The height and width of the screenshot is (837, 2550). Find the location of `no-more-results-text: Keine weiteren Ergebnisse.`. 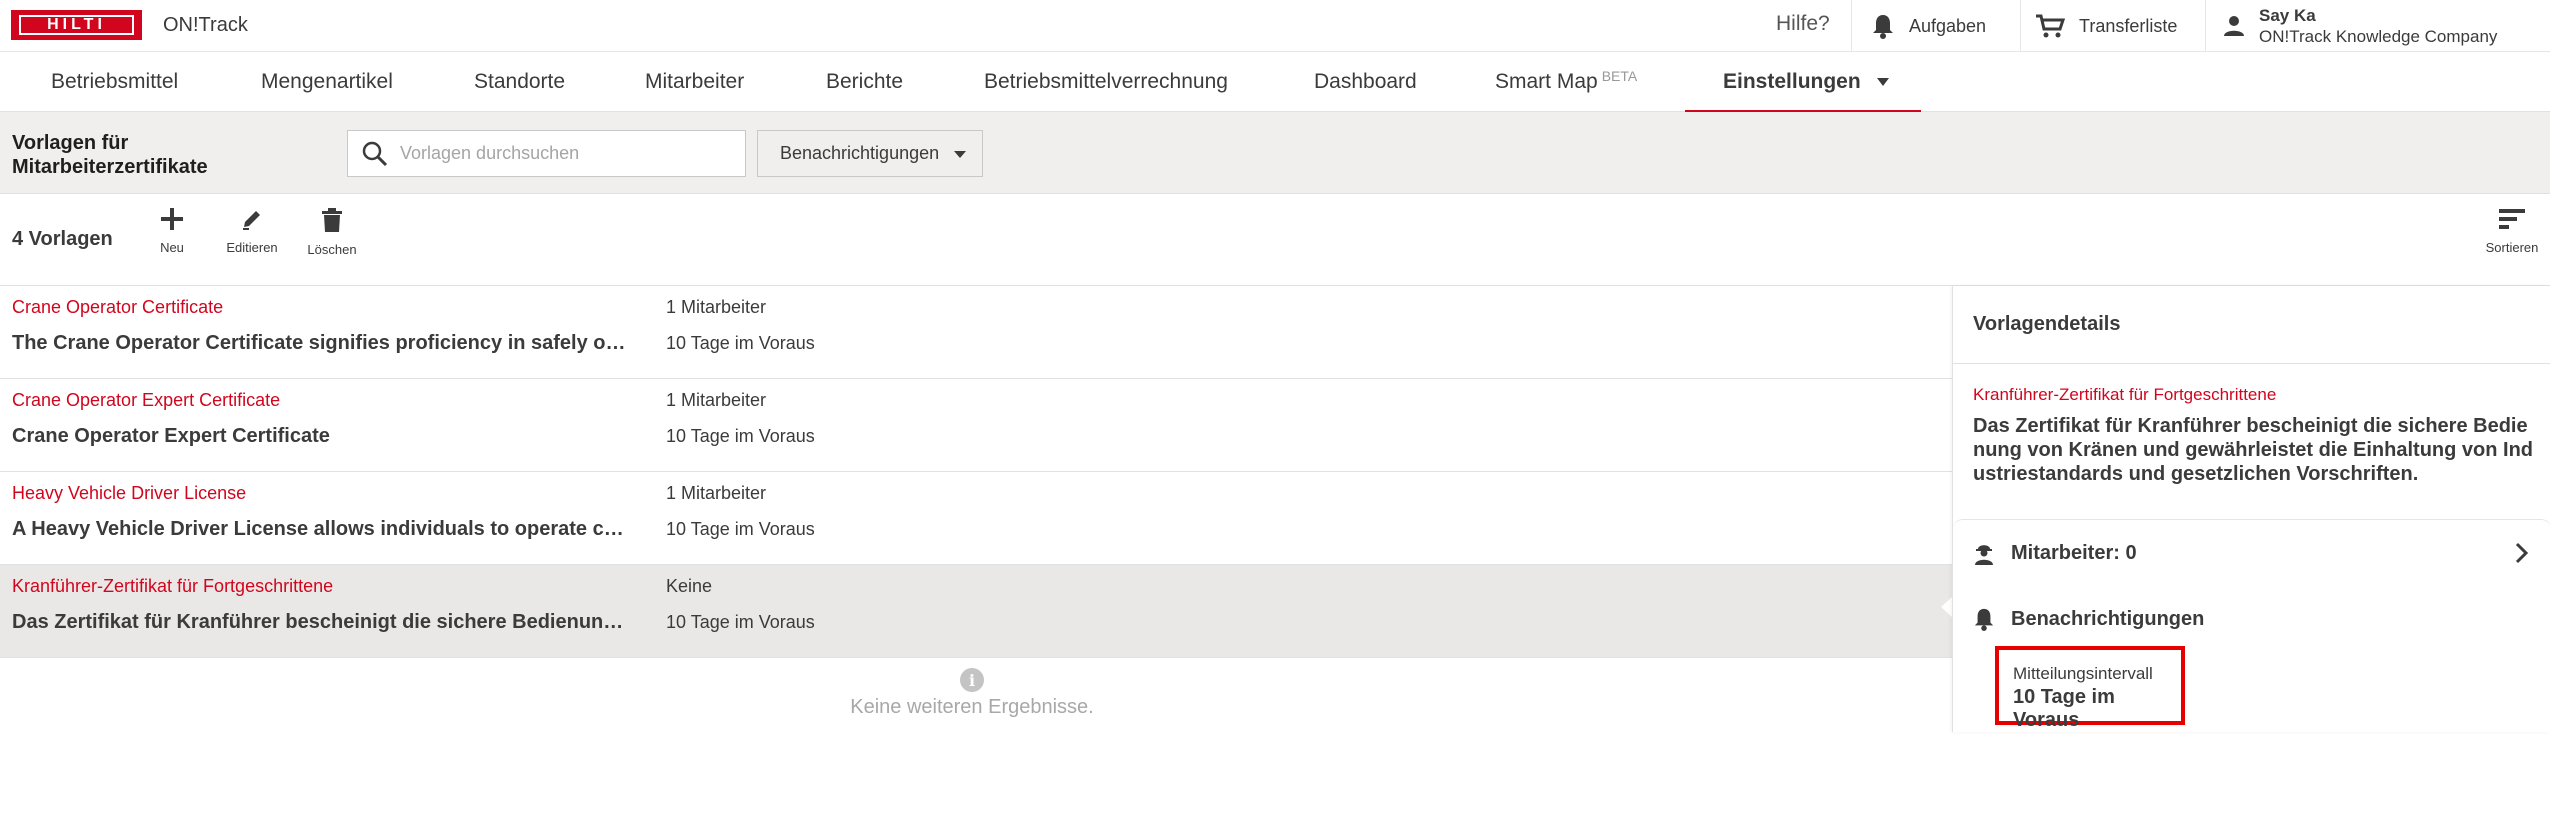

no-more-results-text: Keine weiteren Ergebnisse. is located at coordinates (972, 707).